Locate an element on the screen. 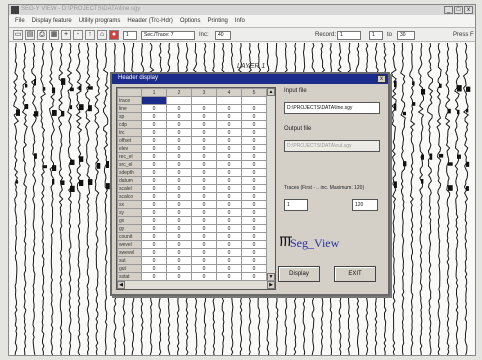 Image resolution: width=482 pixels, height=360 pixels. inc-field: 40 is located at coordinates (223, 35).